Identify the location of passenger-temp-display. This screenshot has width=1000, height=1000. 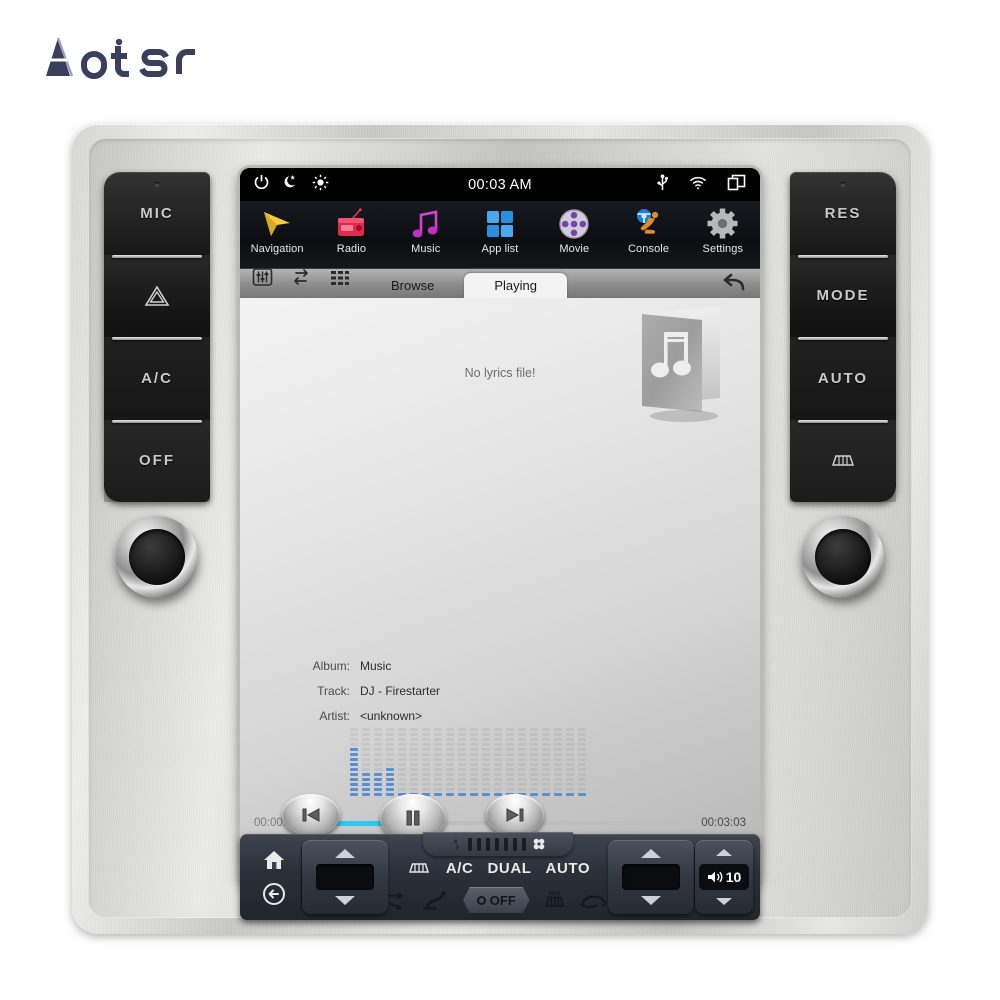
(651, 876).